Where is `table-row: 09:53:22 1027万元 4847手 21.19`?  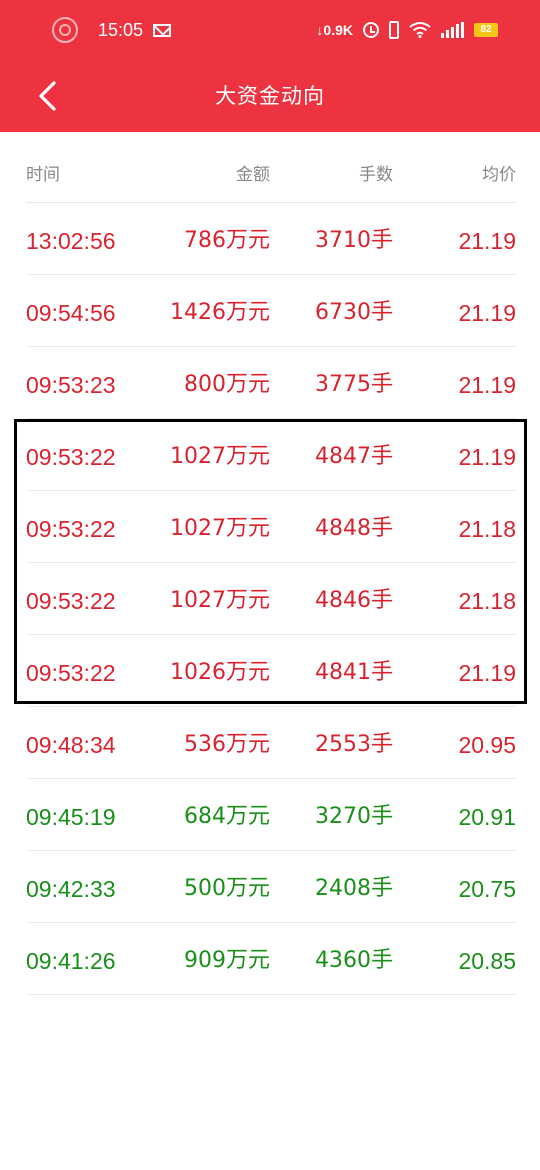 table-row: 09:53:22 1027万元 4847手 21.19 is located at coordinates (270, 455).